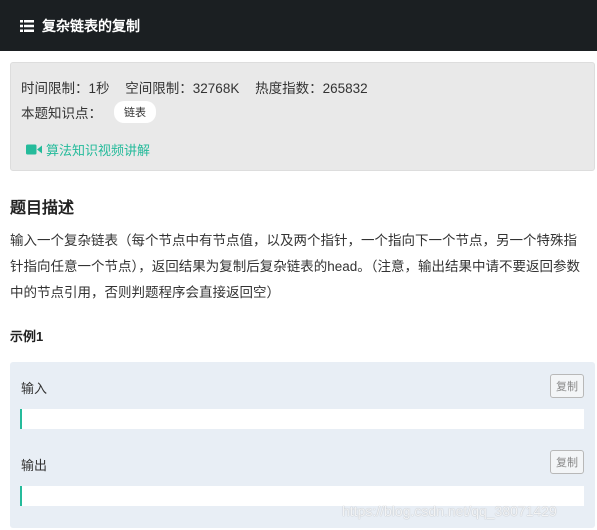 This screenshot has height=530, width=597. What do you see at coordinates (98, 149) in the screenshot?
I see `video-link-label: 算法知识视频讲解` at bounding box center [98, 149].